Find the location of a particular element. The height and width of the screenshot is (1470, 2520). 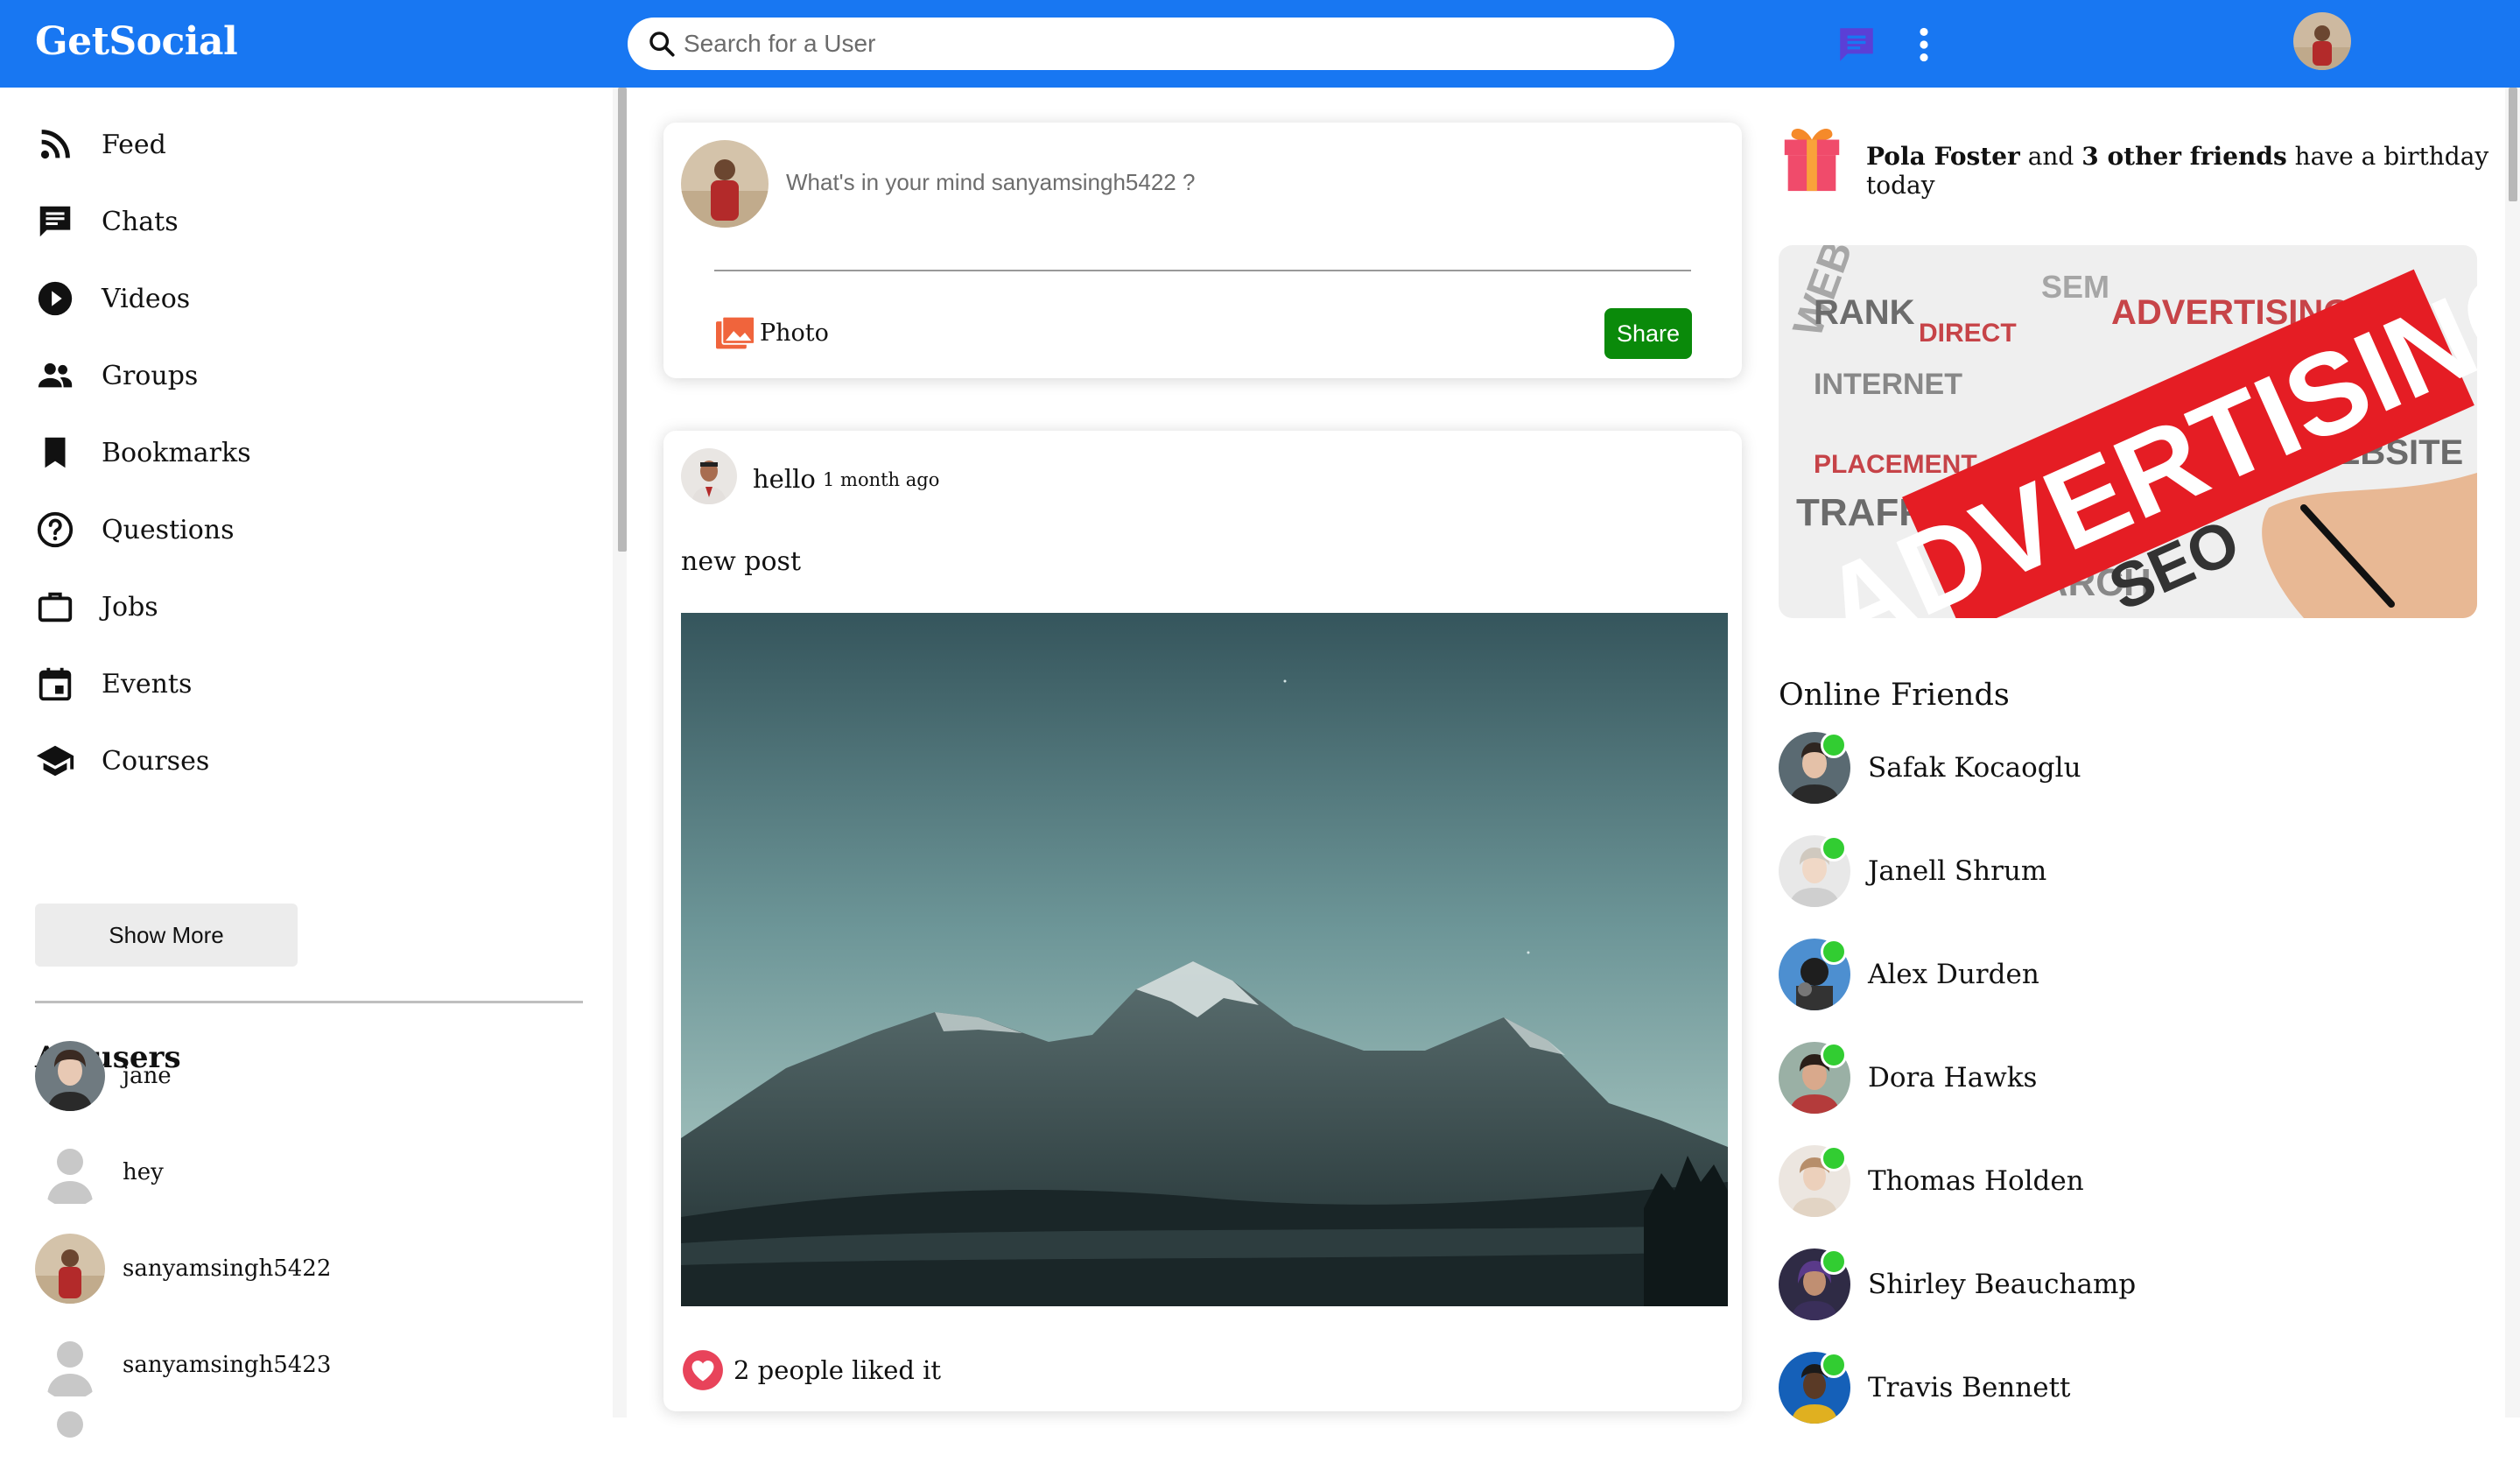

svg-text: PLACEMENT is located at coordinates (1895, 464).